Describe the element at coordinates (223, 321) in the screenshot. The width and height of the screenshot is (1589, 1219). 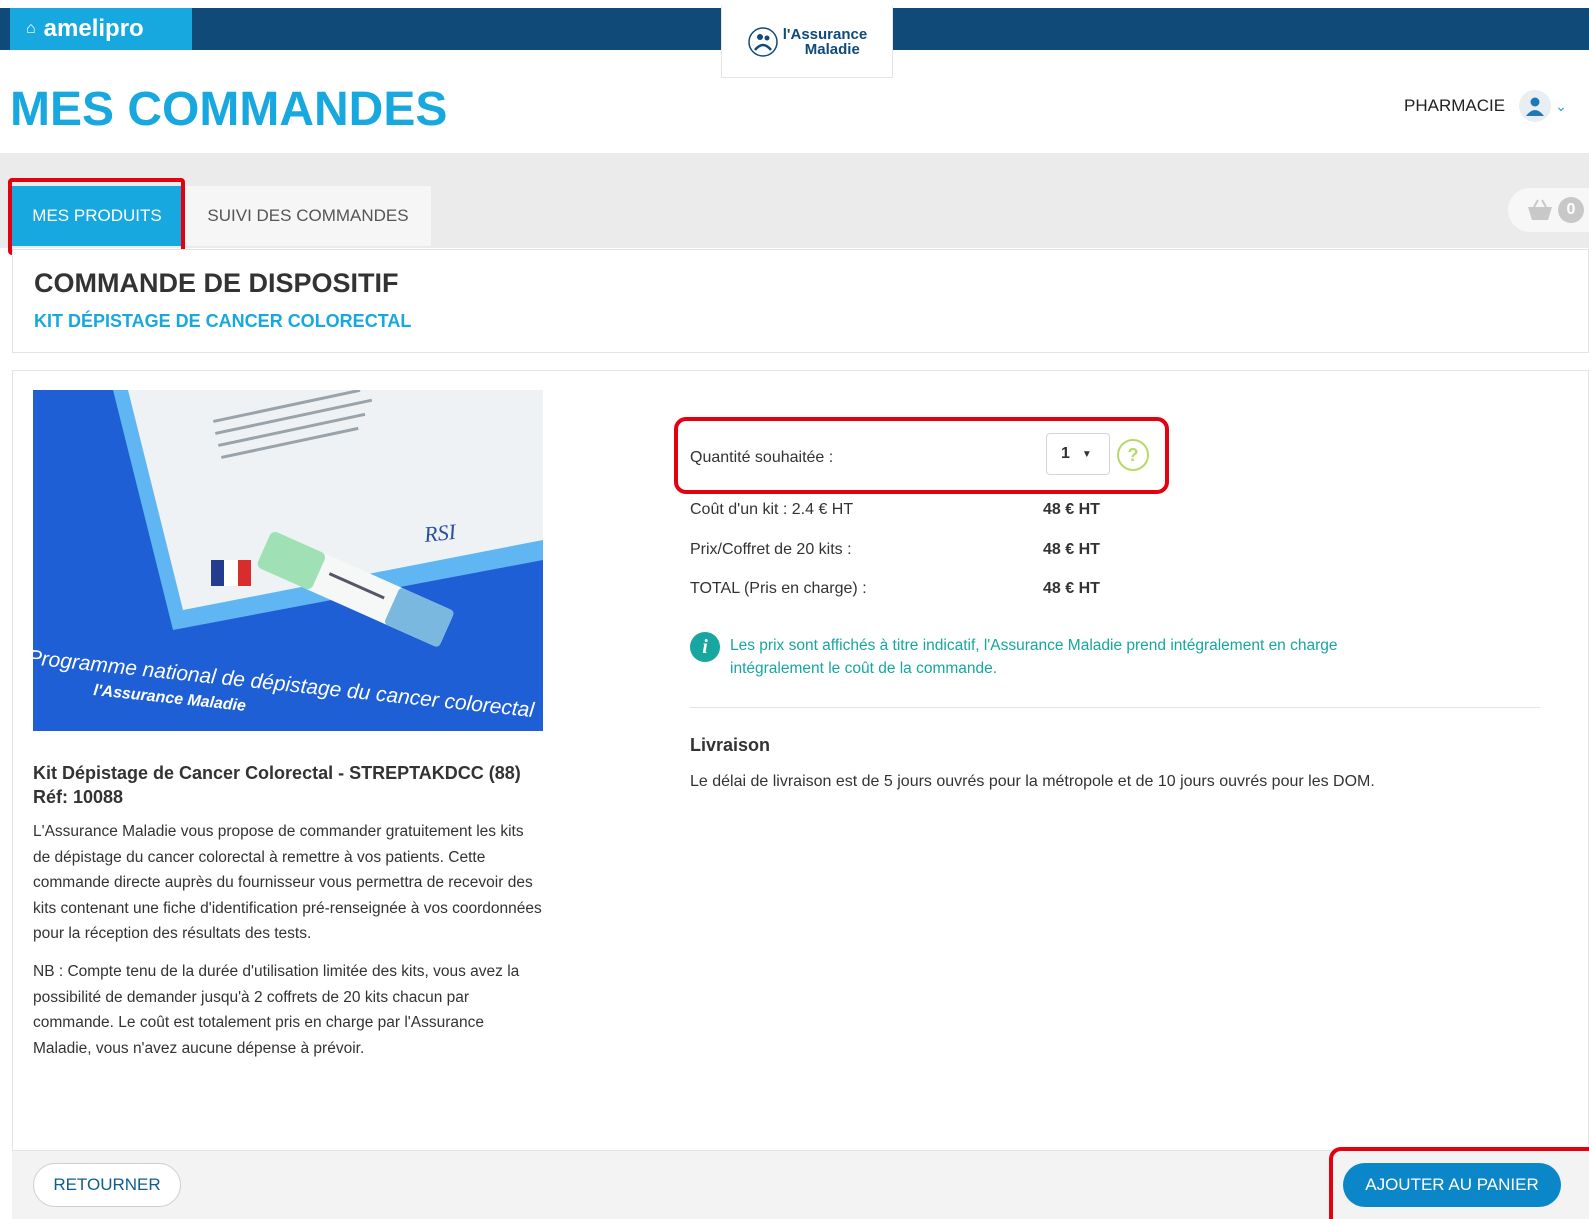
I see `section-subtitle: KIT DÉPISTAGE DE CANCER COLORECTAL` at that location.